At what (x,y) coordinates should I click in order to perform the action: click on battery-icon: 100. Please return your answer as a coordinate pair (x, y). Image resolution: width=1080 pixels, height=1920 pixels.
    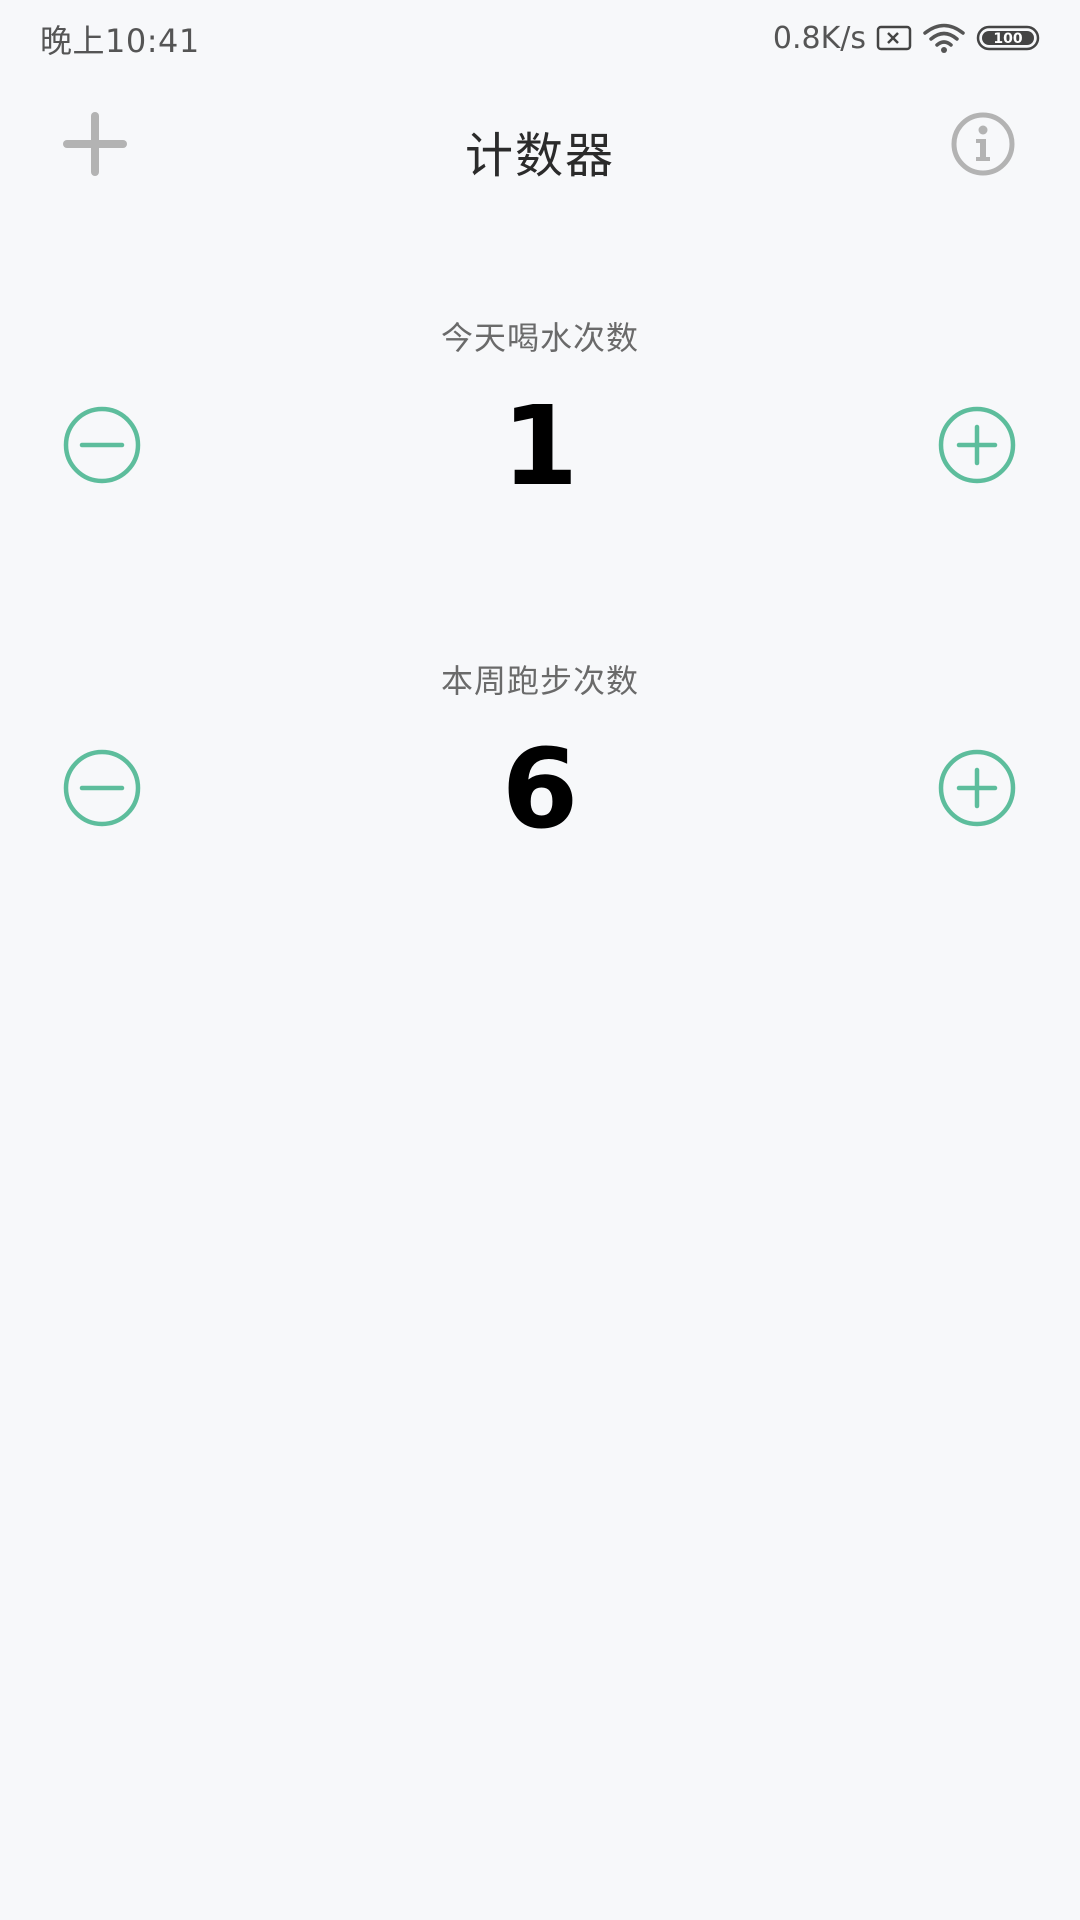
    Looking at the image, I should click on (1009, 38).